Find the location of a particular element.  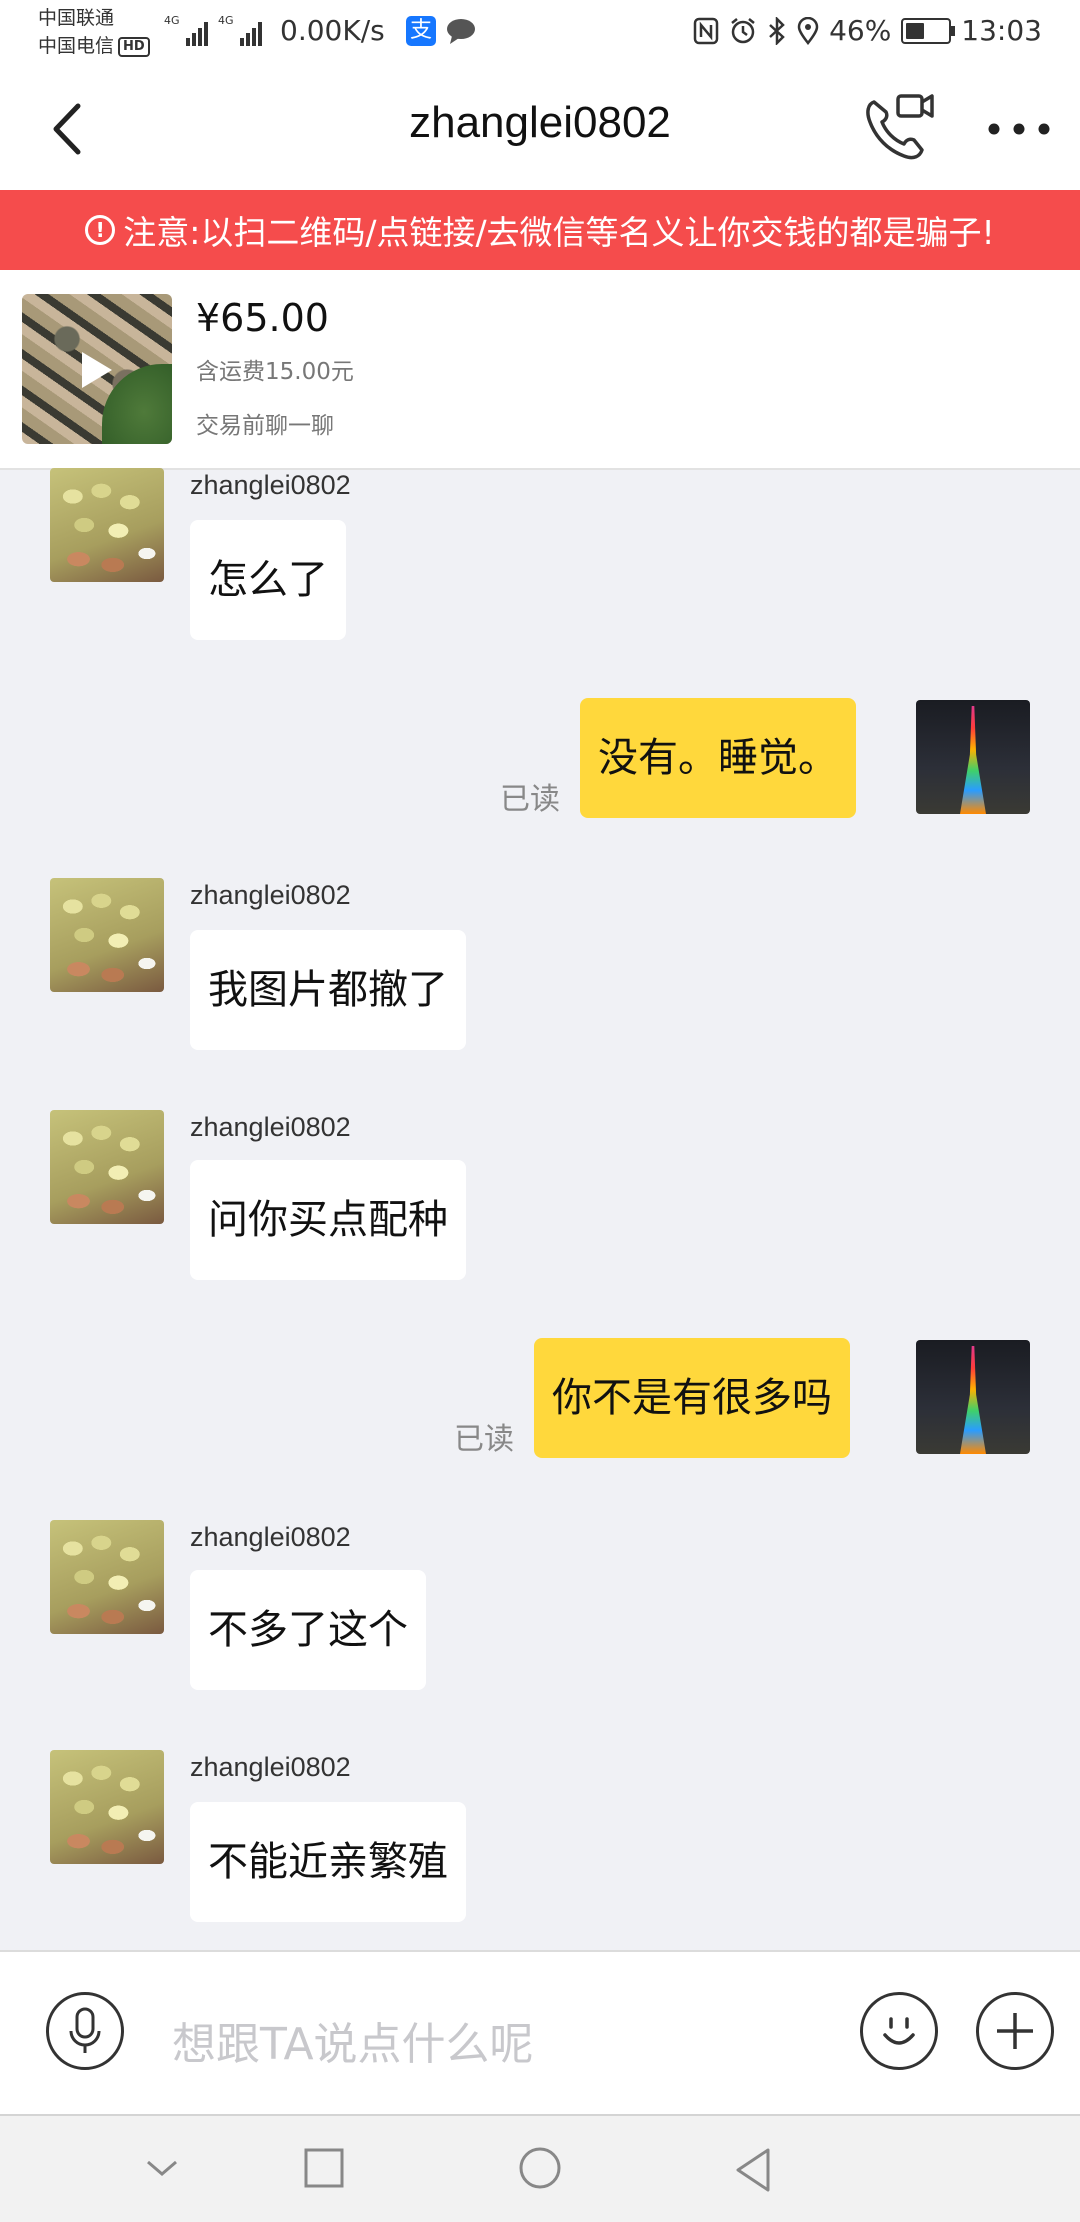

product-card: ¥65.00 含运费15.00元 交易前聊一聊 is located at coordinates (540, 370).